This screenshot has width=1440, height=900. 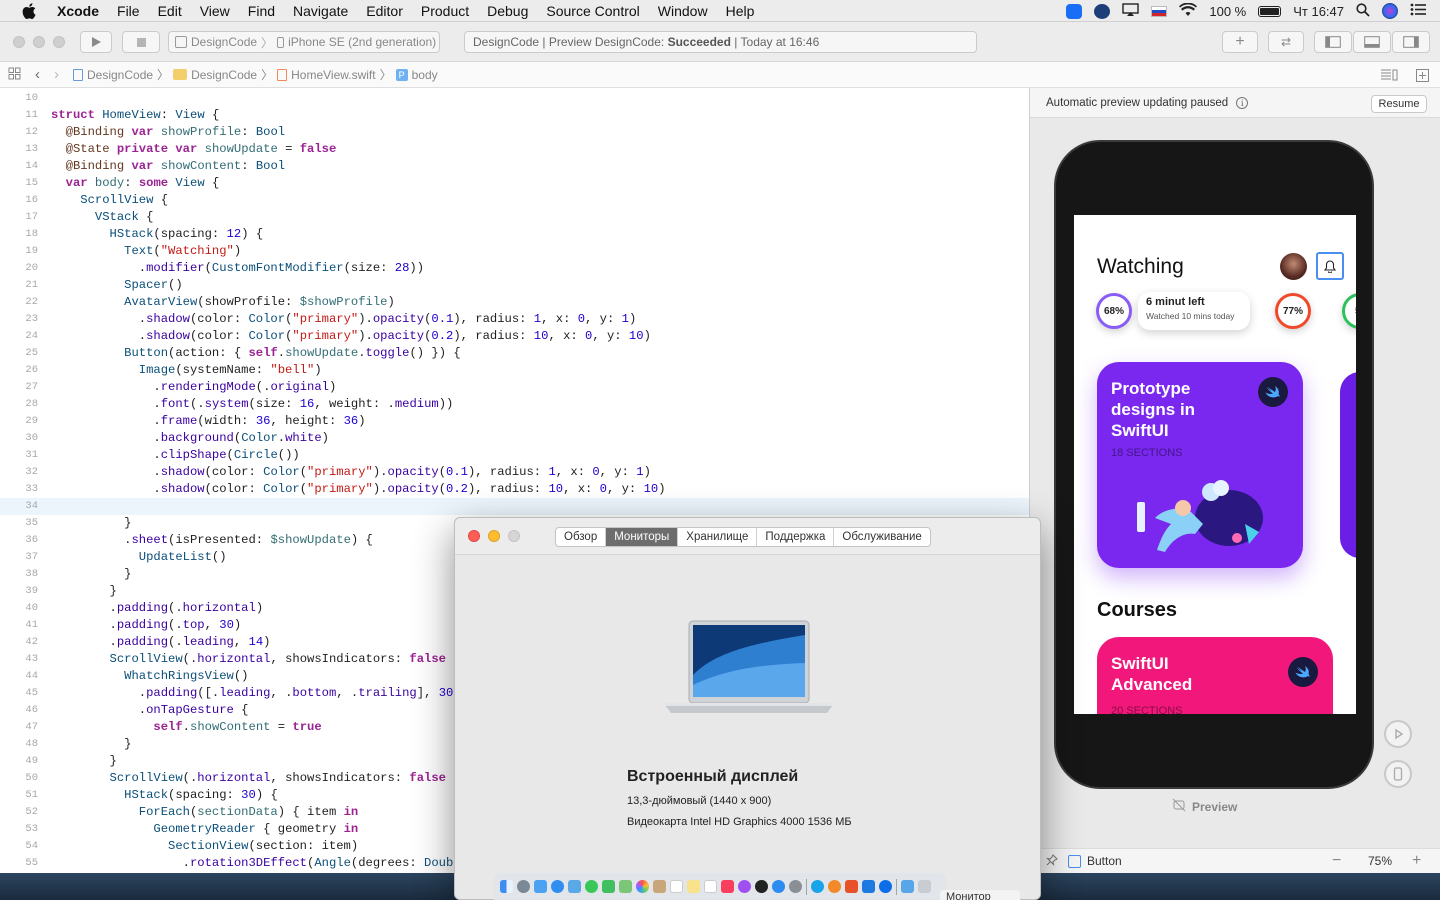 I want to click on selected-view-name: Button, so click(x=1104, y=861).